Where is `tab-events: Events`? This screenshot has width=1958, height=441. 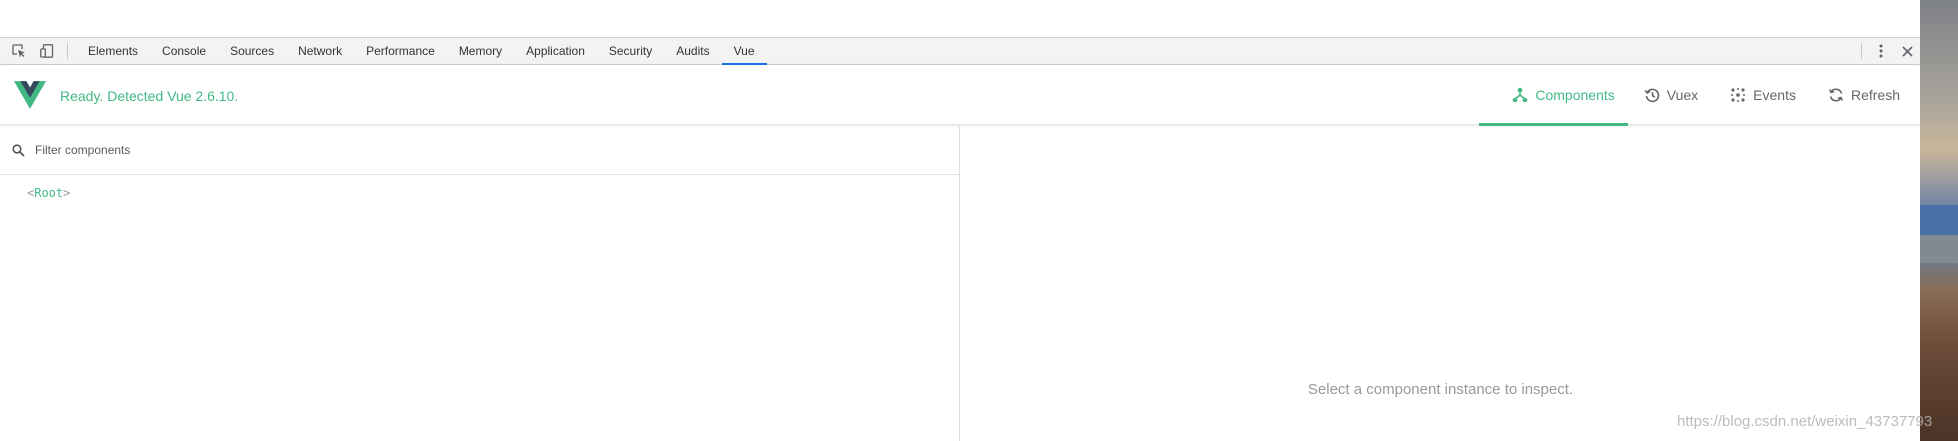
tab-events: Events is located at coordinates (1763, 95).